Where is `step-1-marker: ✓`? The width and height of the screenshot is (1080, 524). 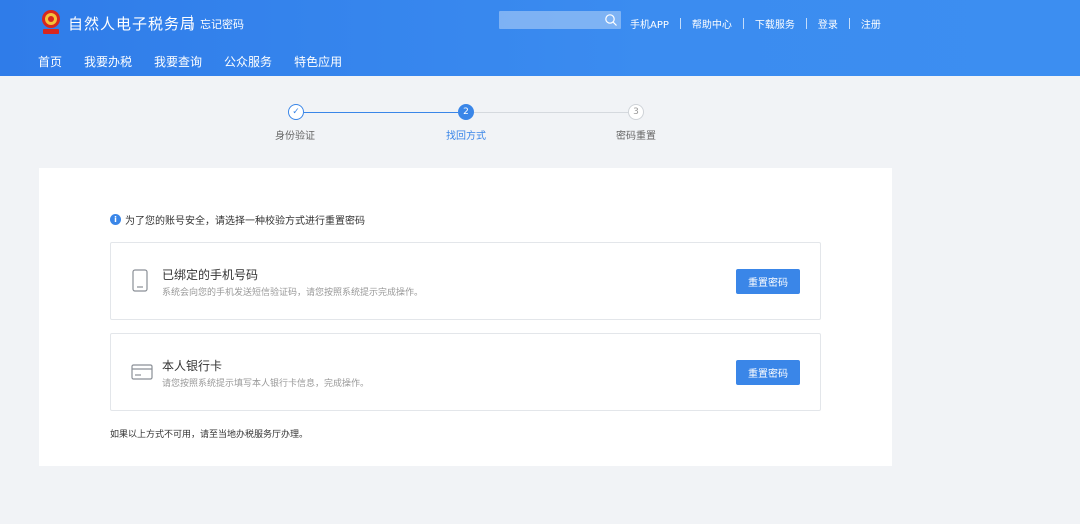
step-1-marker: ✓ is located at coordinates (296, 112).